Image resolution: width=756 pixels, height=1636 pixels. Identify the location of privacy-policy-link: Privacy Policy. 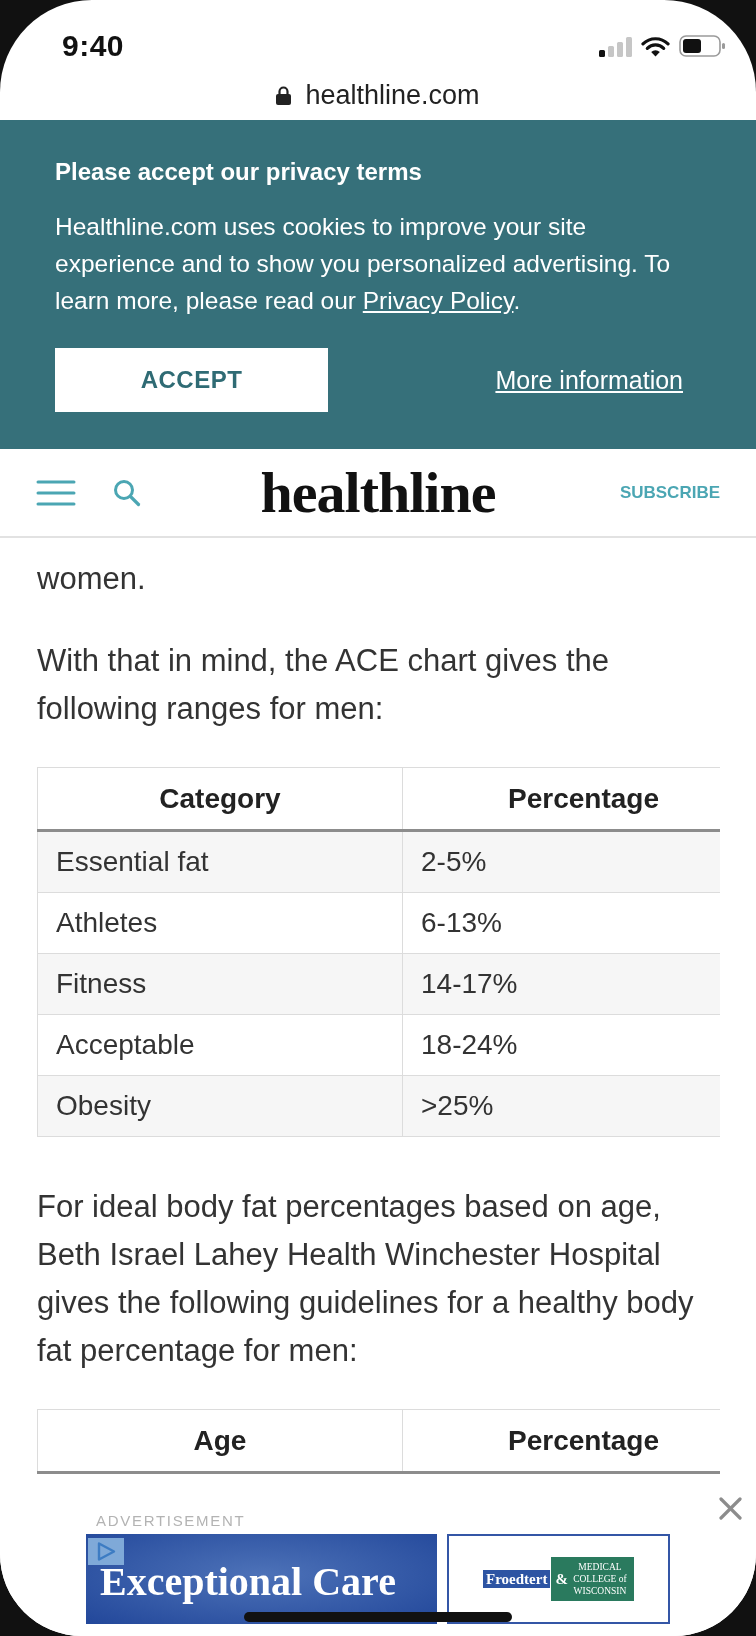
(438, 300).